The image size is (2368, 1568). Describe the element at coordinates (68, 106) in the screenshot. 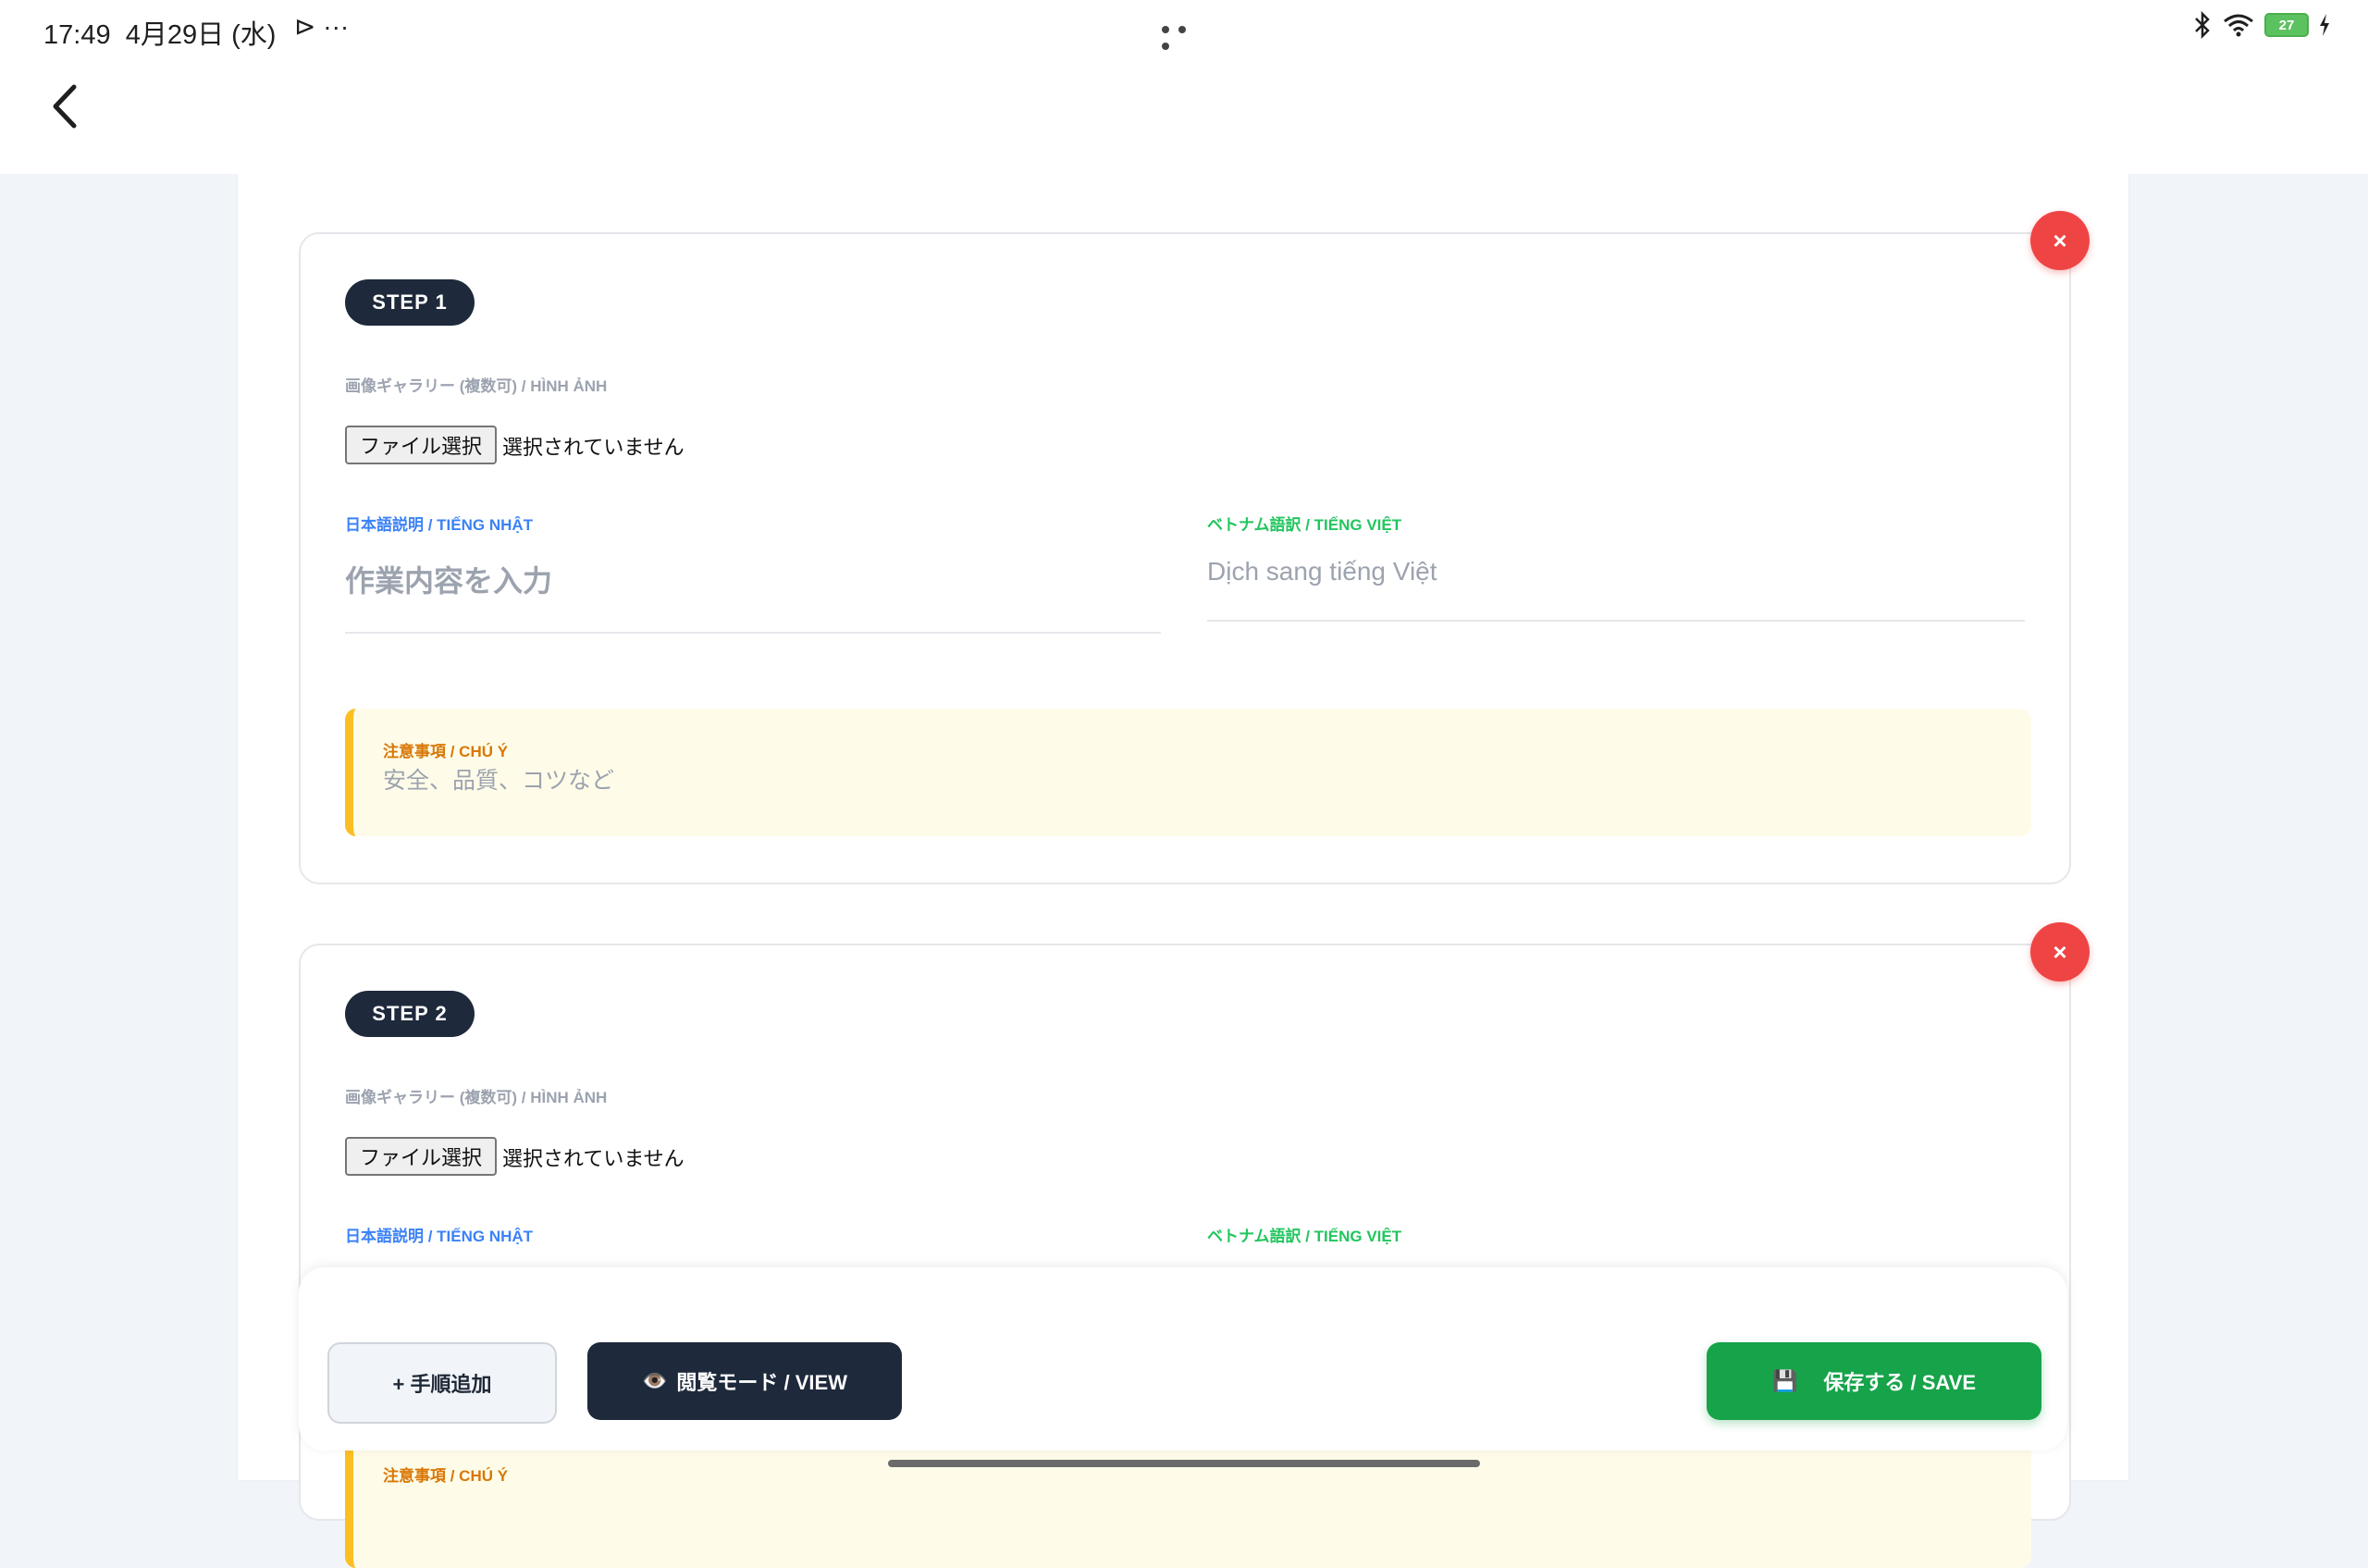

I see `back-arrow-icon` at that location.